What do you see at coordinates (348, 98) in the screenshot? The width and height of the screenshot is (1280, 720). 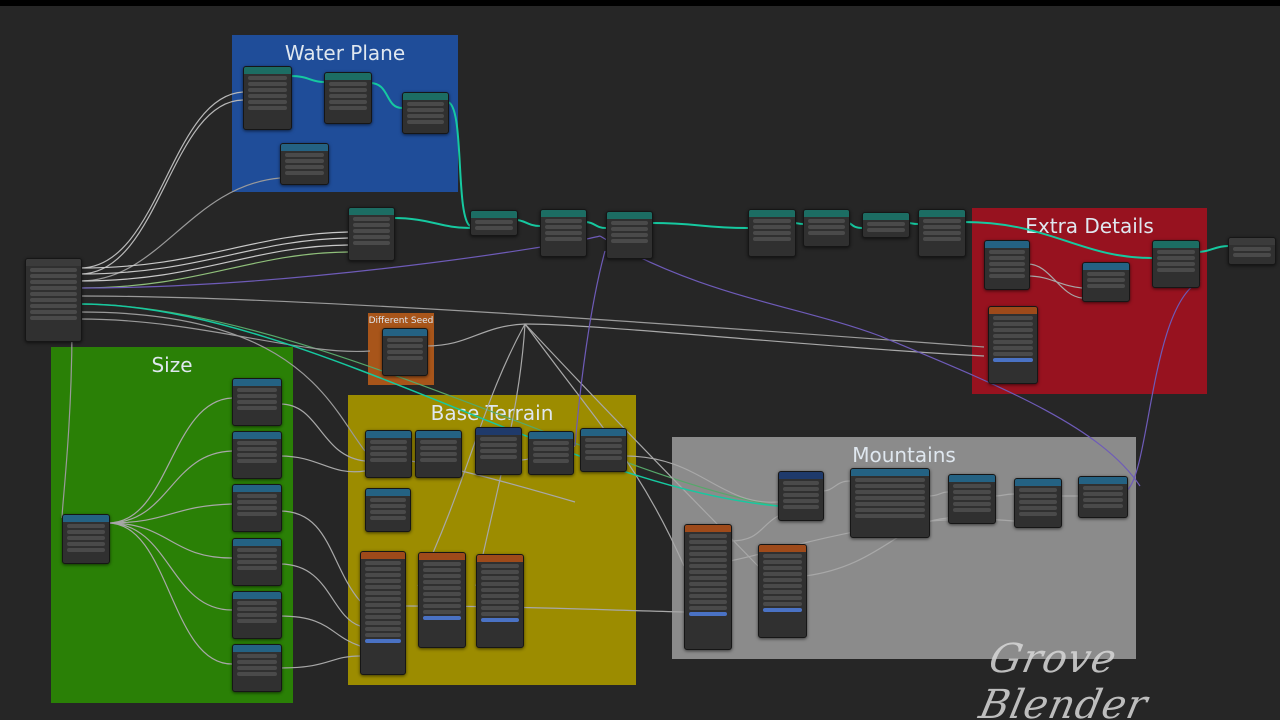 I see `node-set-position-water` at bounding box center [348, 98].